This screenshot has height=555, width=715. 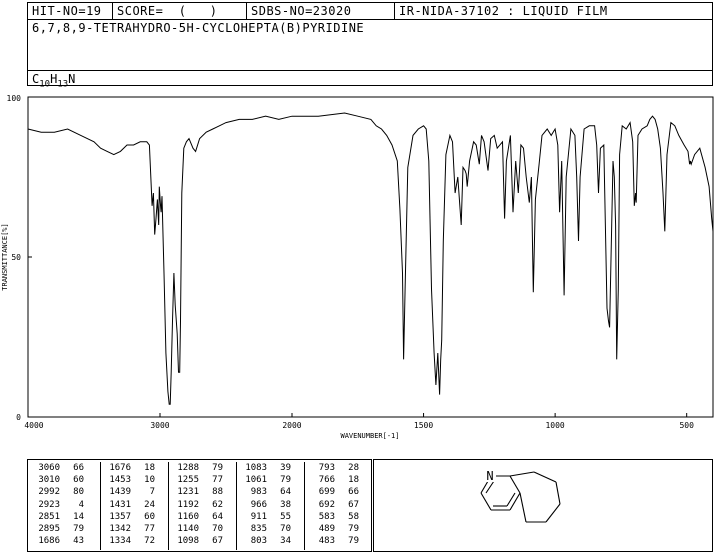 What do you see at coordinates (554, 425) in the screenshot?
I see `x-tick-label: 1000` at bounding box center [554, 425].